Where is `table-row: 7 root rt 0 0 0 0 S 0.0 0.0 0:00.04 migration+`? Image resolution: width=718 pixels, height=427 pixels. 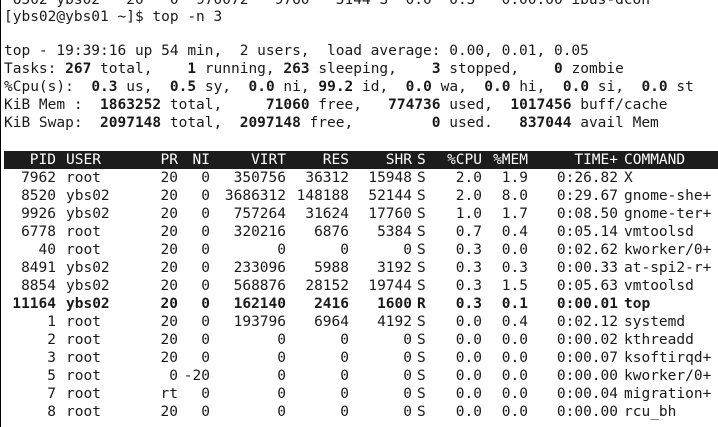
table-row: 7 root rt 0 0 0 0 S 0.0 0.0 0:00.04 migration+ is located at coordinates (361, 394).